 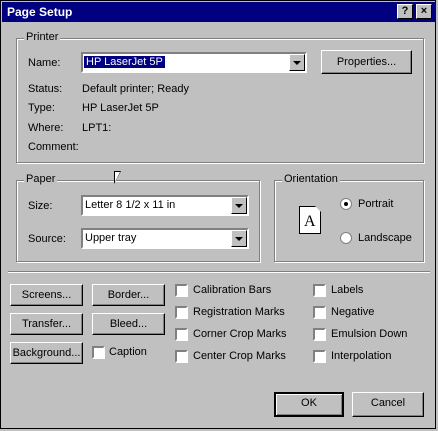 I want to click on window-title: Page Setup, so click(x=40, y=12).